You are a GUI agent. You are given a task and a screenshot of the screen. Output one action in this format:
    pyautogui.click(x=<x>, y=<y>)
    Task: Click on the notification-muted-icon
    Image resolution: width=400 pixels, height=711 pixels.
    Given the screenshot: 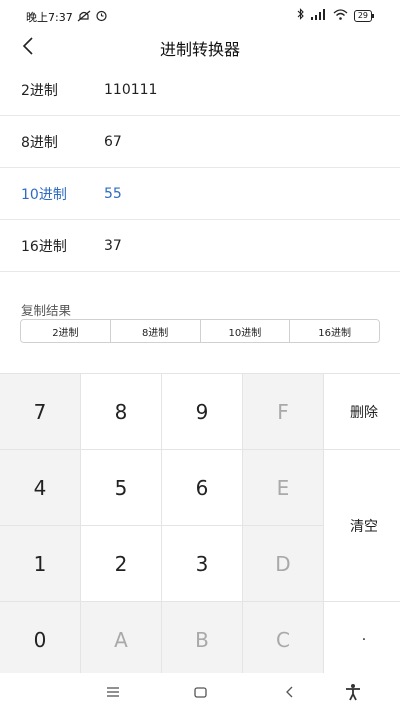 What is the action you would take?
    pyautogui.click(x=84, y=17)
    